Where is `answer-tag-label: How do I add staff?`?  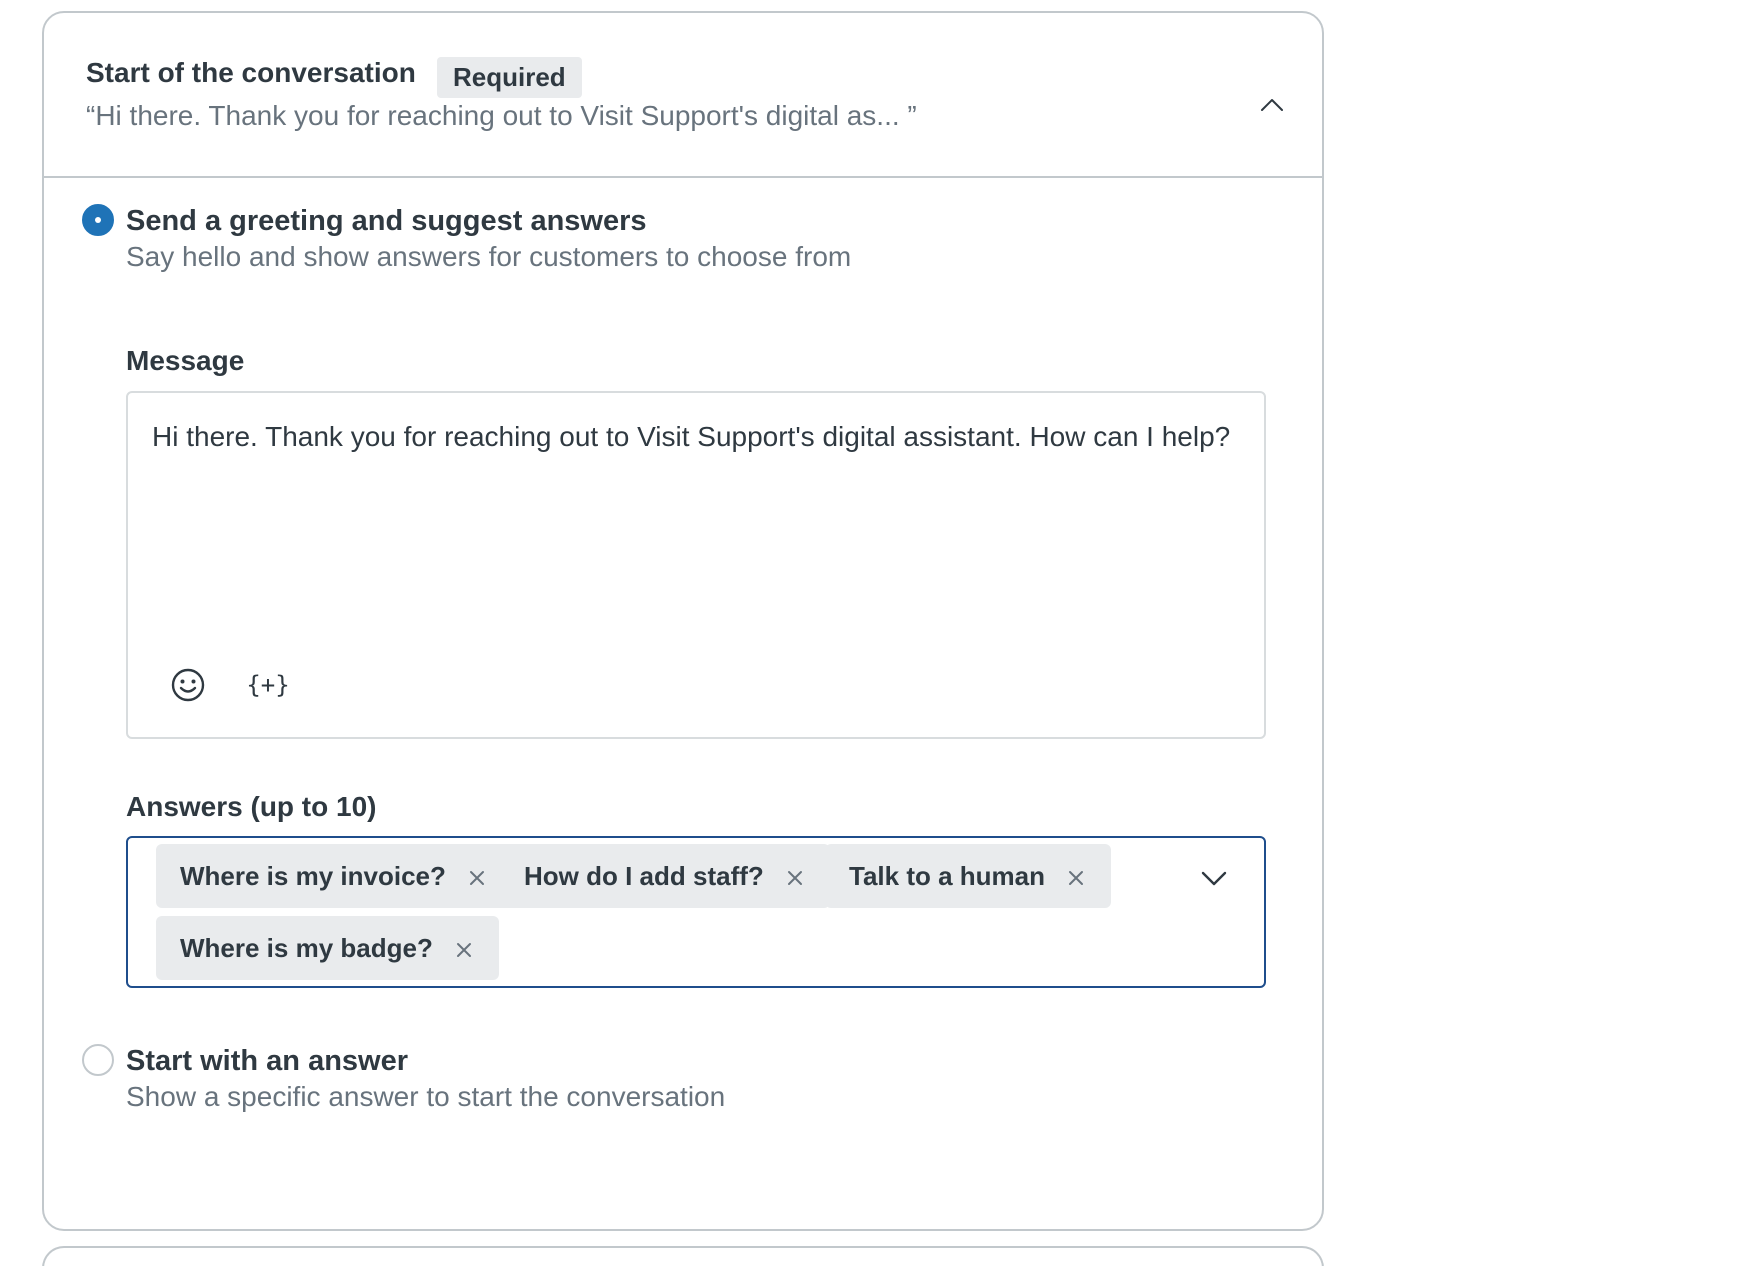 answer-tag-label: How do I add staff? is located at coordinates (644, 875).